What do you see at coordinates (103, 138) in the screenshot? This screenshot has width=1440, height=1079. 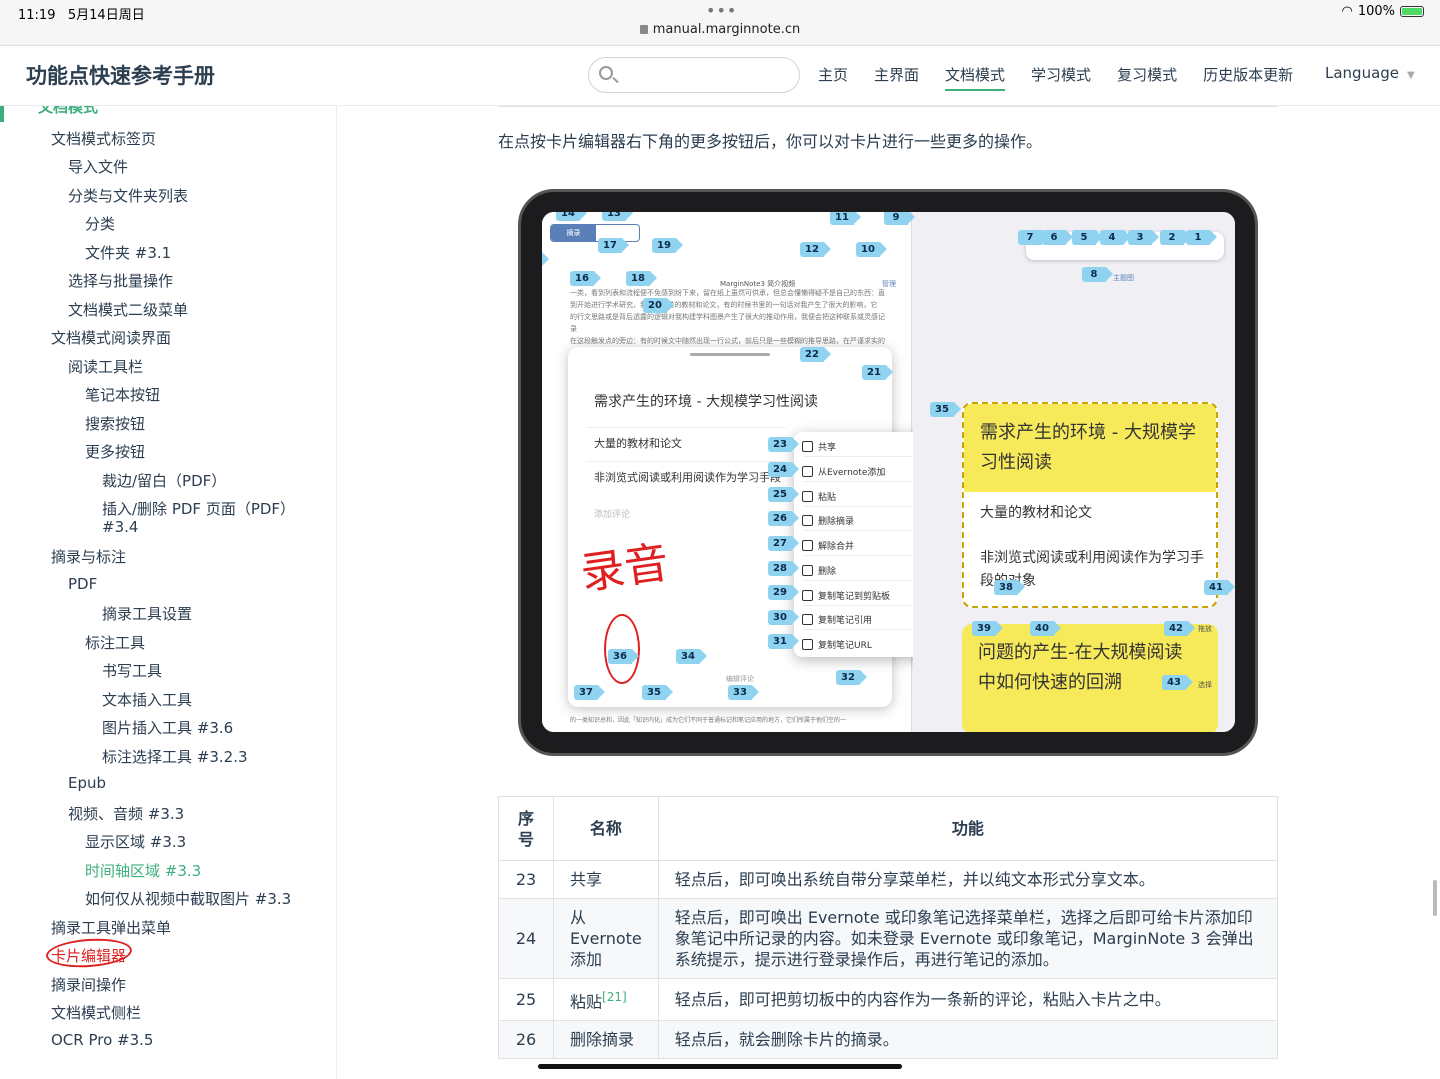 I see `sidebar-item: 文档模式标签页` at bounding box center [103, 138].